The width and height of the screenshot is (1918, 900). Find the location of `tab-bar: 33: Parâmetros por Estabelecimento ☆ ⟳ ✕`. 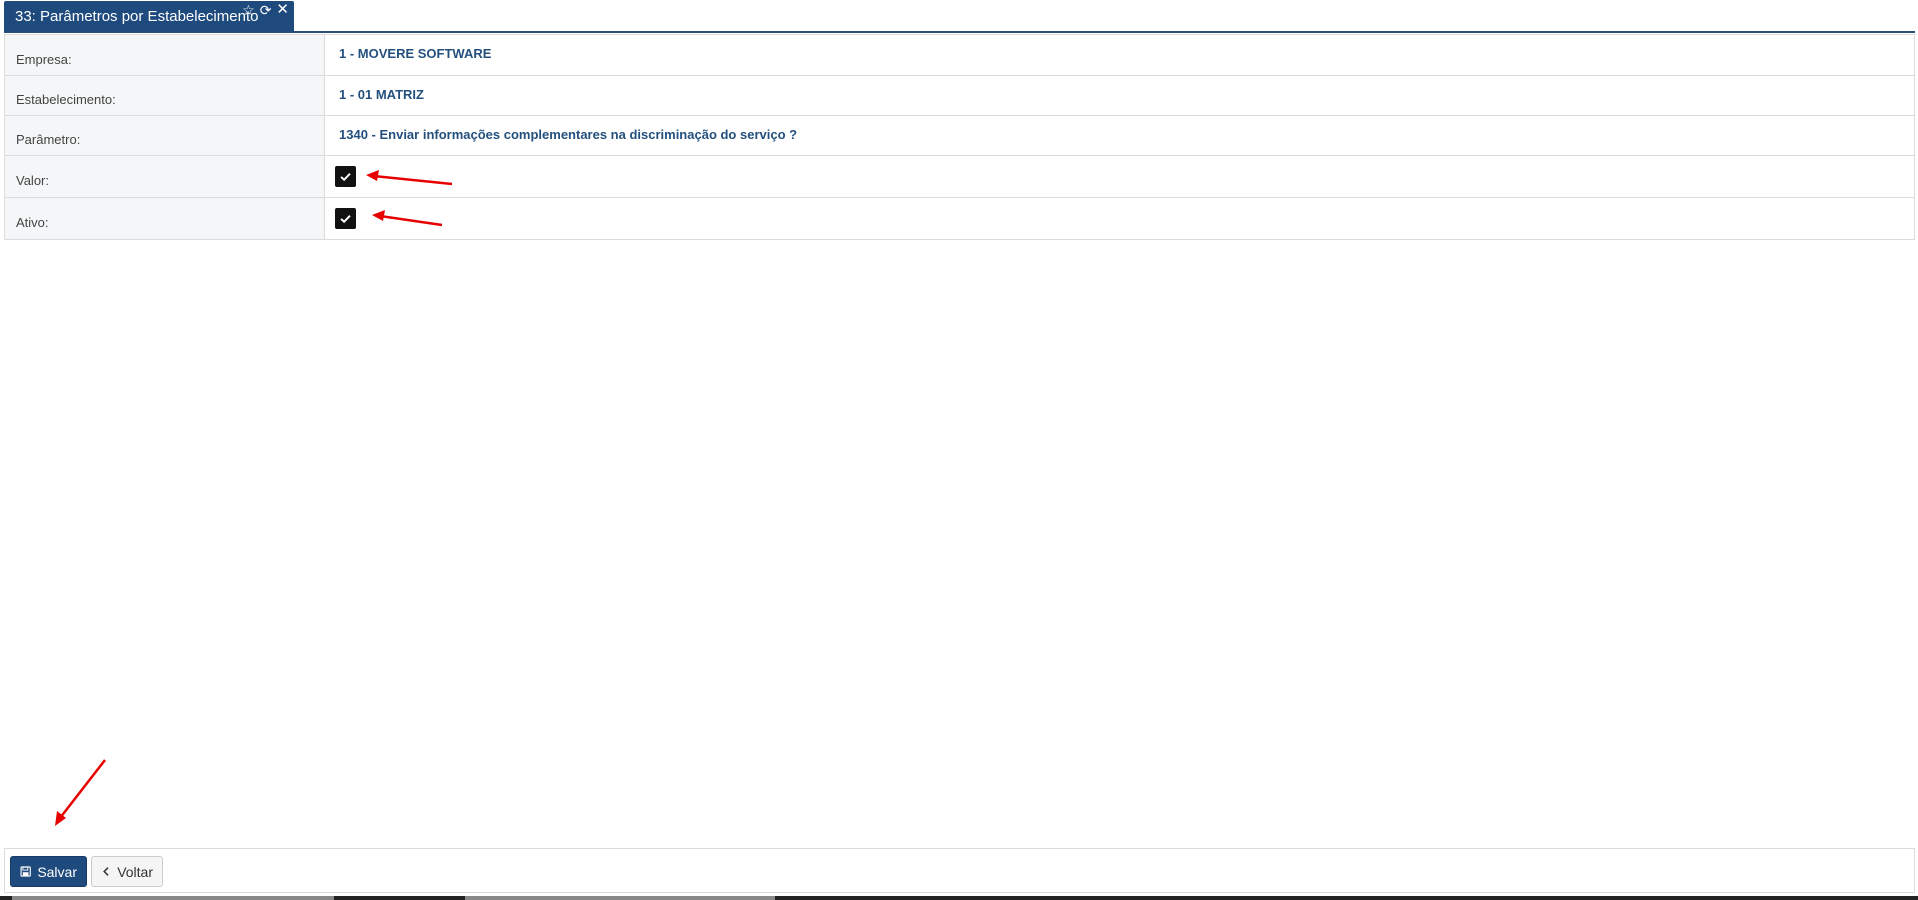

tab-bar: 33: Parâmetros por Estabelecimento ☆ ⟳ ✕ is located at coordinates (959, 16).